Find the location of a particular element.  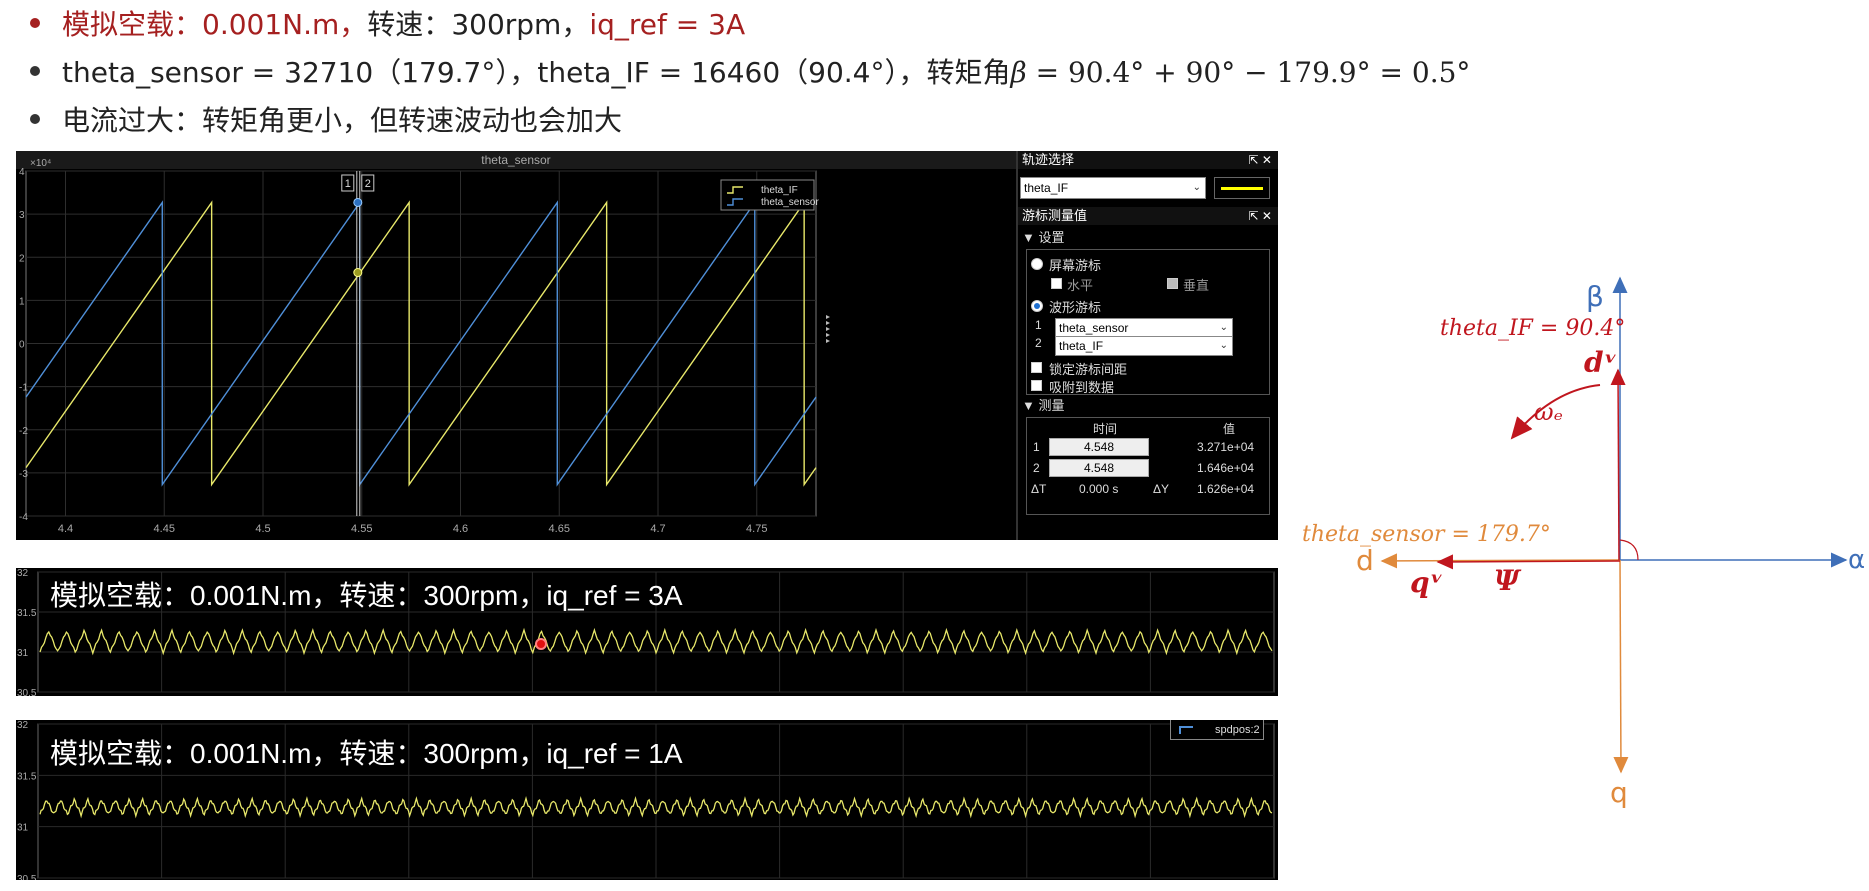

y-tick-label: 0 is located at coordinates (22, 345).